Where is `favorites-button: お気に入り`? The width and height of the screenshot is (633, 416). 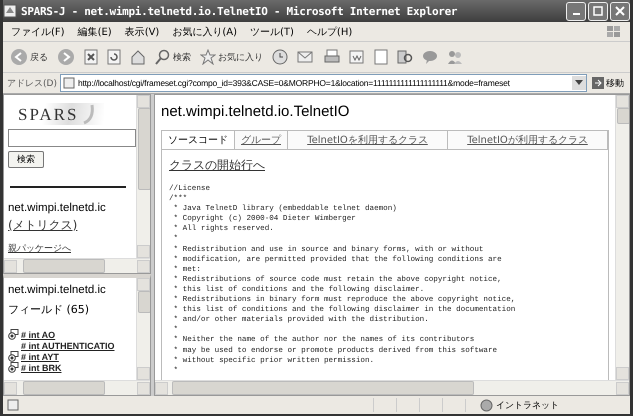
favorites-button: お気に入り is located at coordinates (231, 57).